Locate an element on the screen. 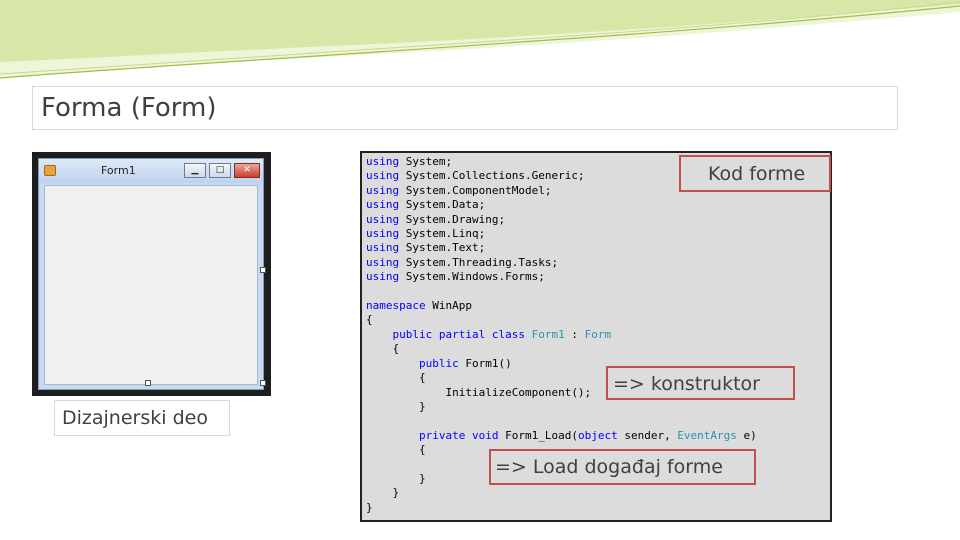 This screenshot has width=960, height=540. callout-constructor: => konstruktor is located at coordinates (700, 383).